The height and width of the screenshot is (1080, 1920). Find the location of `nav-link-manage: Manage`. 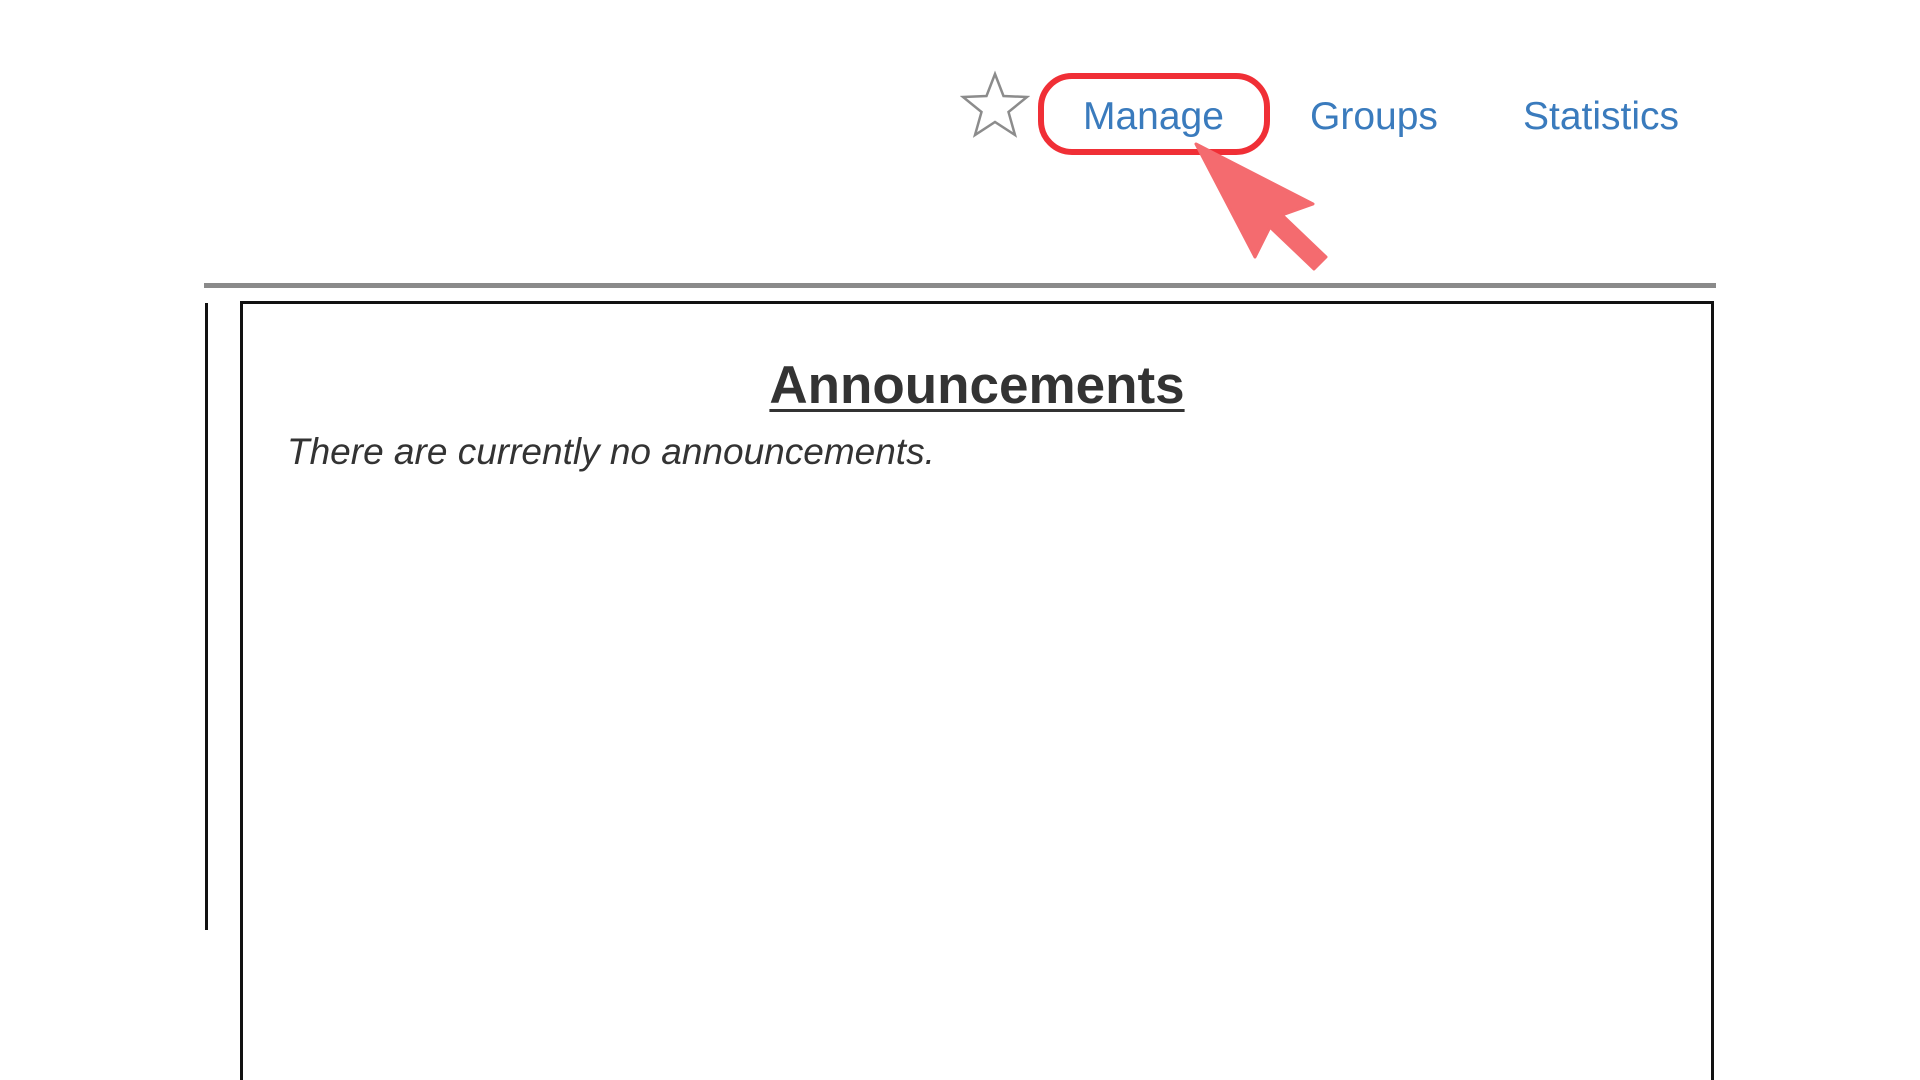

nav-link-manage: Manage is located at coordinates (1153, 117).